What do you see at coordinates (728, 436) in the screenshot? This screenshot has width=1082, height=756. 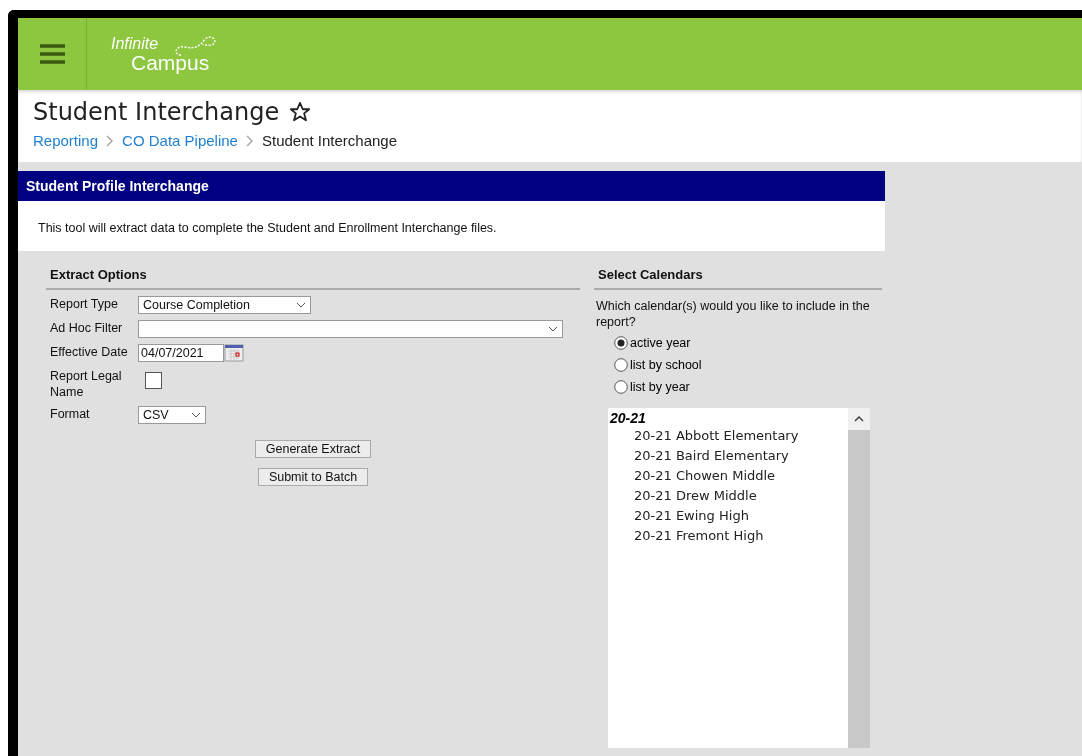 I see `list-item: 20-21 Abbott Elementary` at bounding box center [728, 436].